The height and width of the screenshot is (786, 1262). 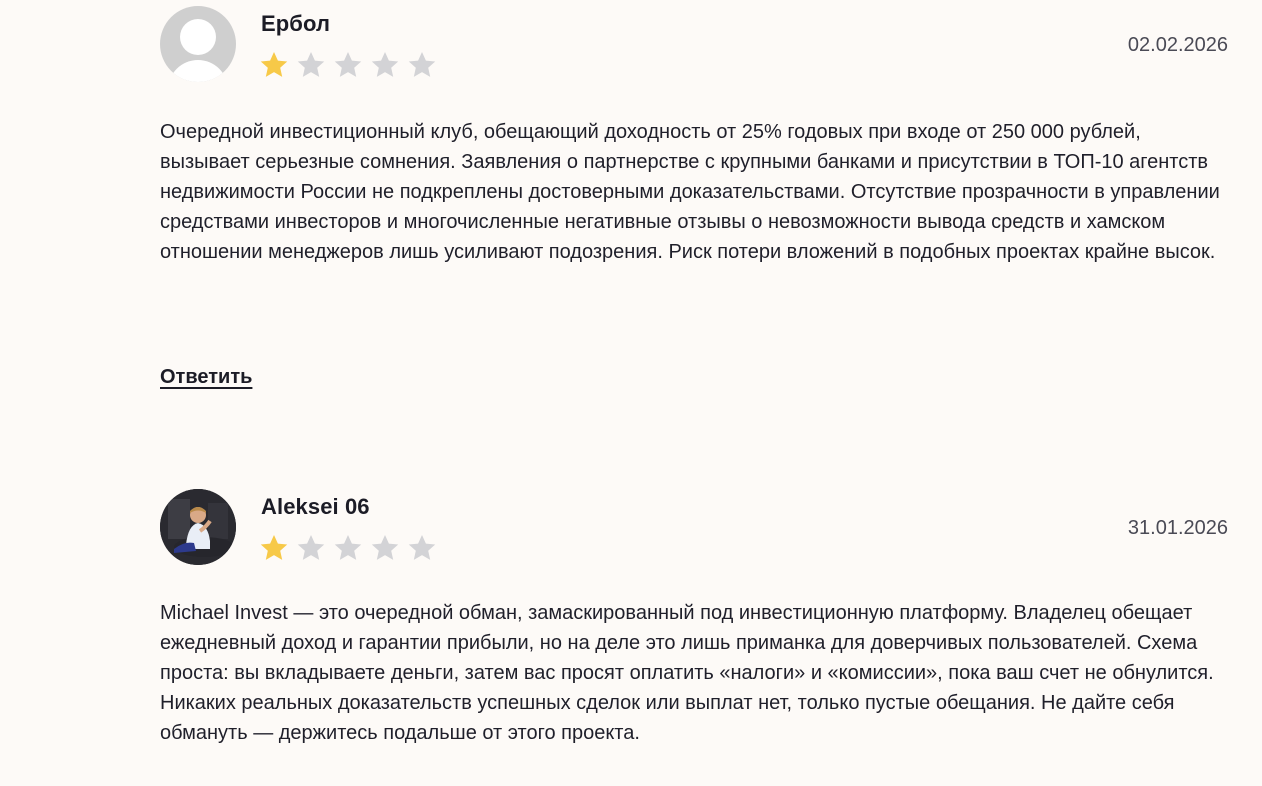 What do you see at coordinates (1177, 528) in the screenshot?
I see `review-date: 31.01.2026` at bounding box center [1177, 528].